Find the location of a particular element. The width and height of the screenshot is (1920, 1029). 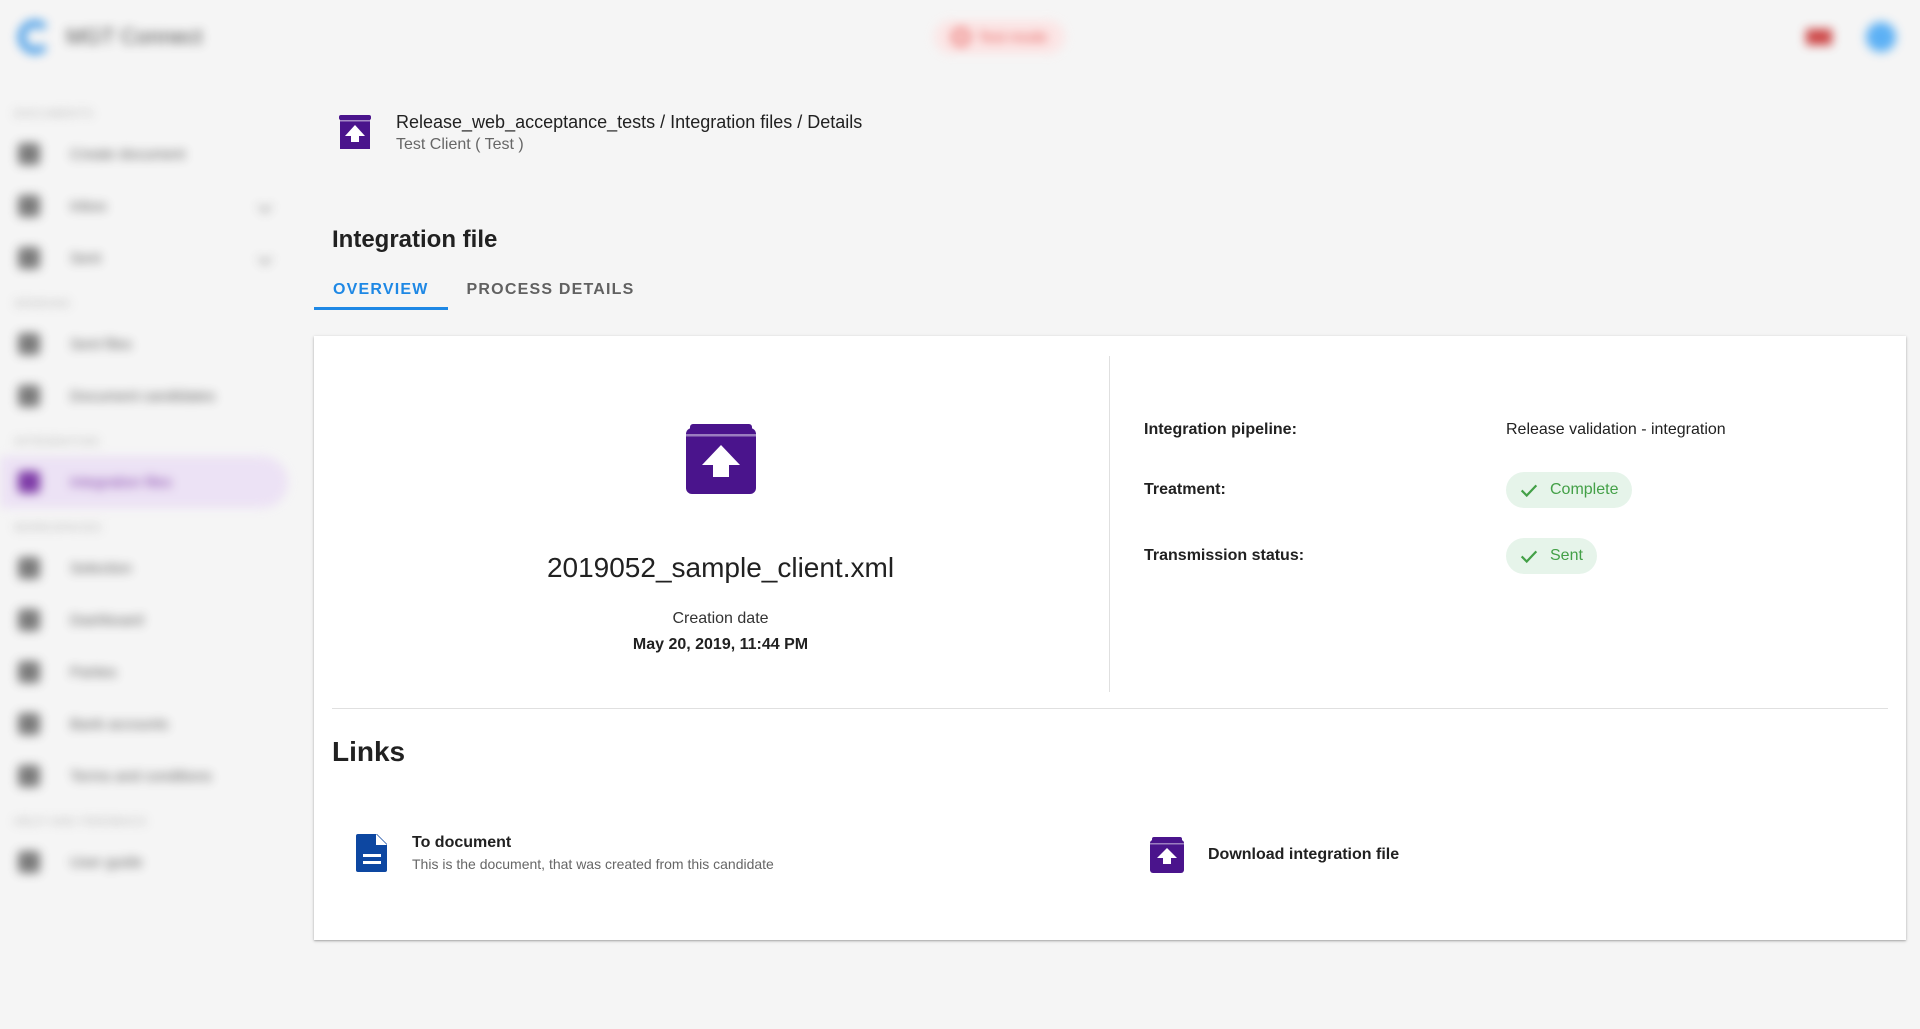

sidebar-item-label: Dashboard is located at coordinates (107, 620).